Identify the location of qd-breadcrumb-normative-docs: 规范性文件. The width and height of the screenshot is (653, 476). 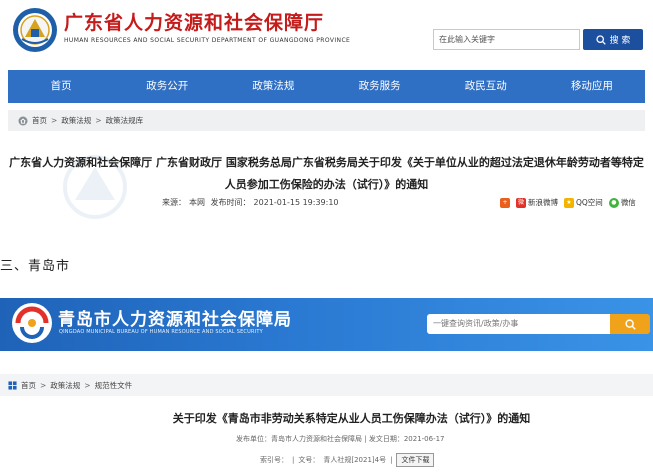
(114, 385).